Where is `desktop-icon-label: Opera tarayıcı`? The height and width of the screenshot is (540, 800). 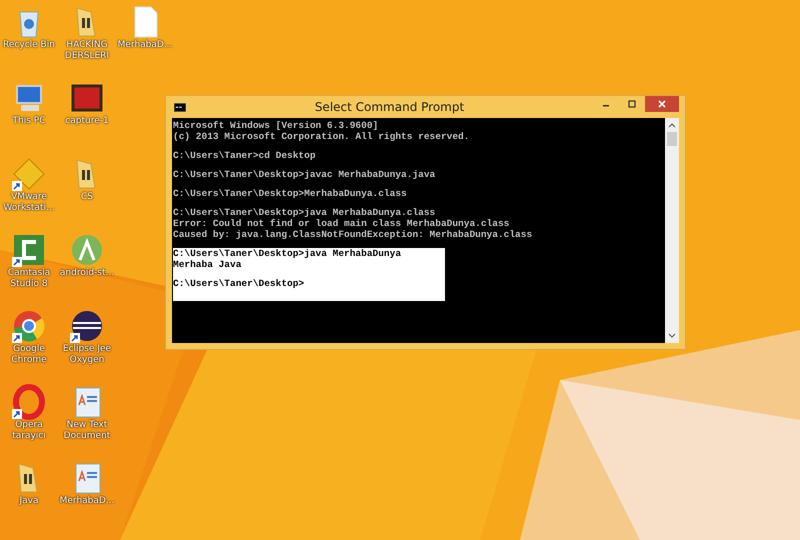 desktop-icon-label: Opera tarayıcı is located at coordinates (29, 431).